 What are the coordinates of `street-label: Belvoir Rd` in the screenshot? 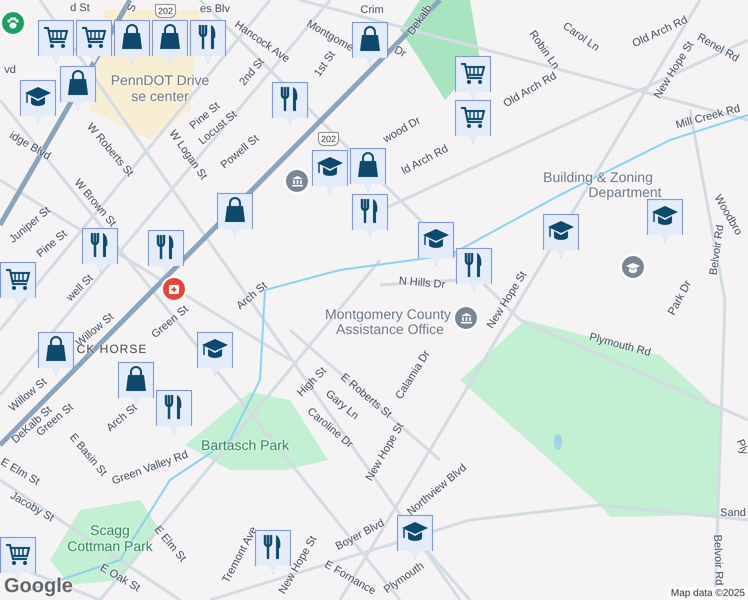 It's located at (718, 560).